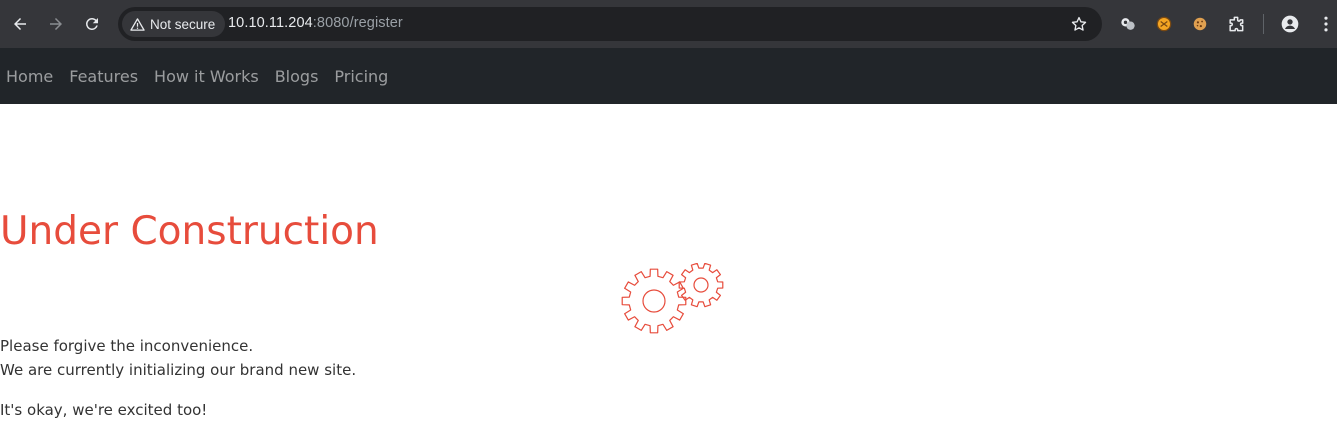  What do you see at coordinates (1263, 24) in the screenshot?
I see `toolbar-divider` at bounding box center [1263, 24].